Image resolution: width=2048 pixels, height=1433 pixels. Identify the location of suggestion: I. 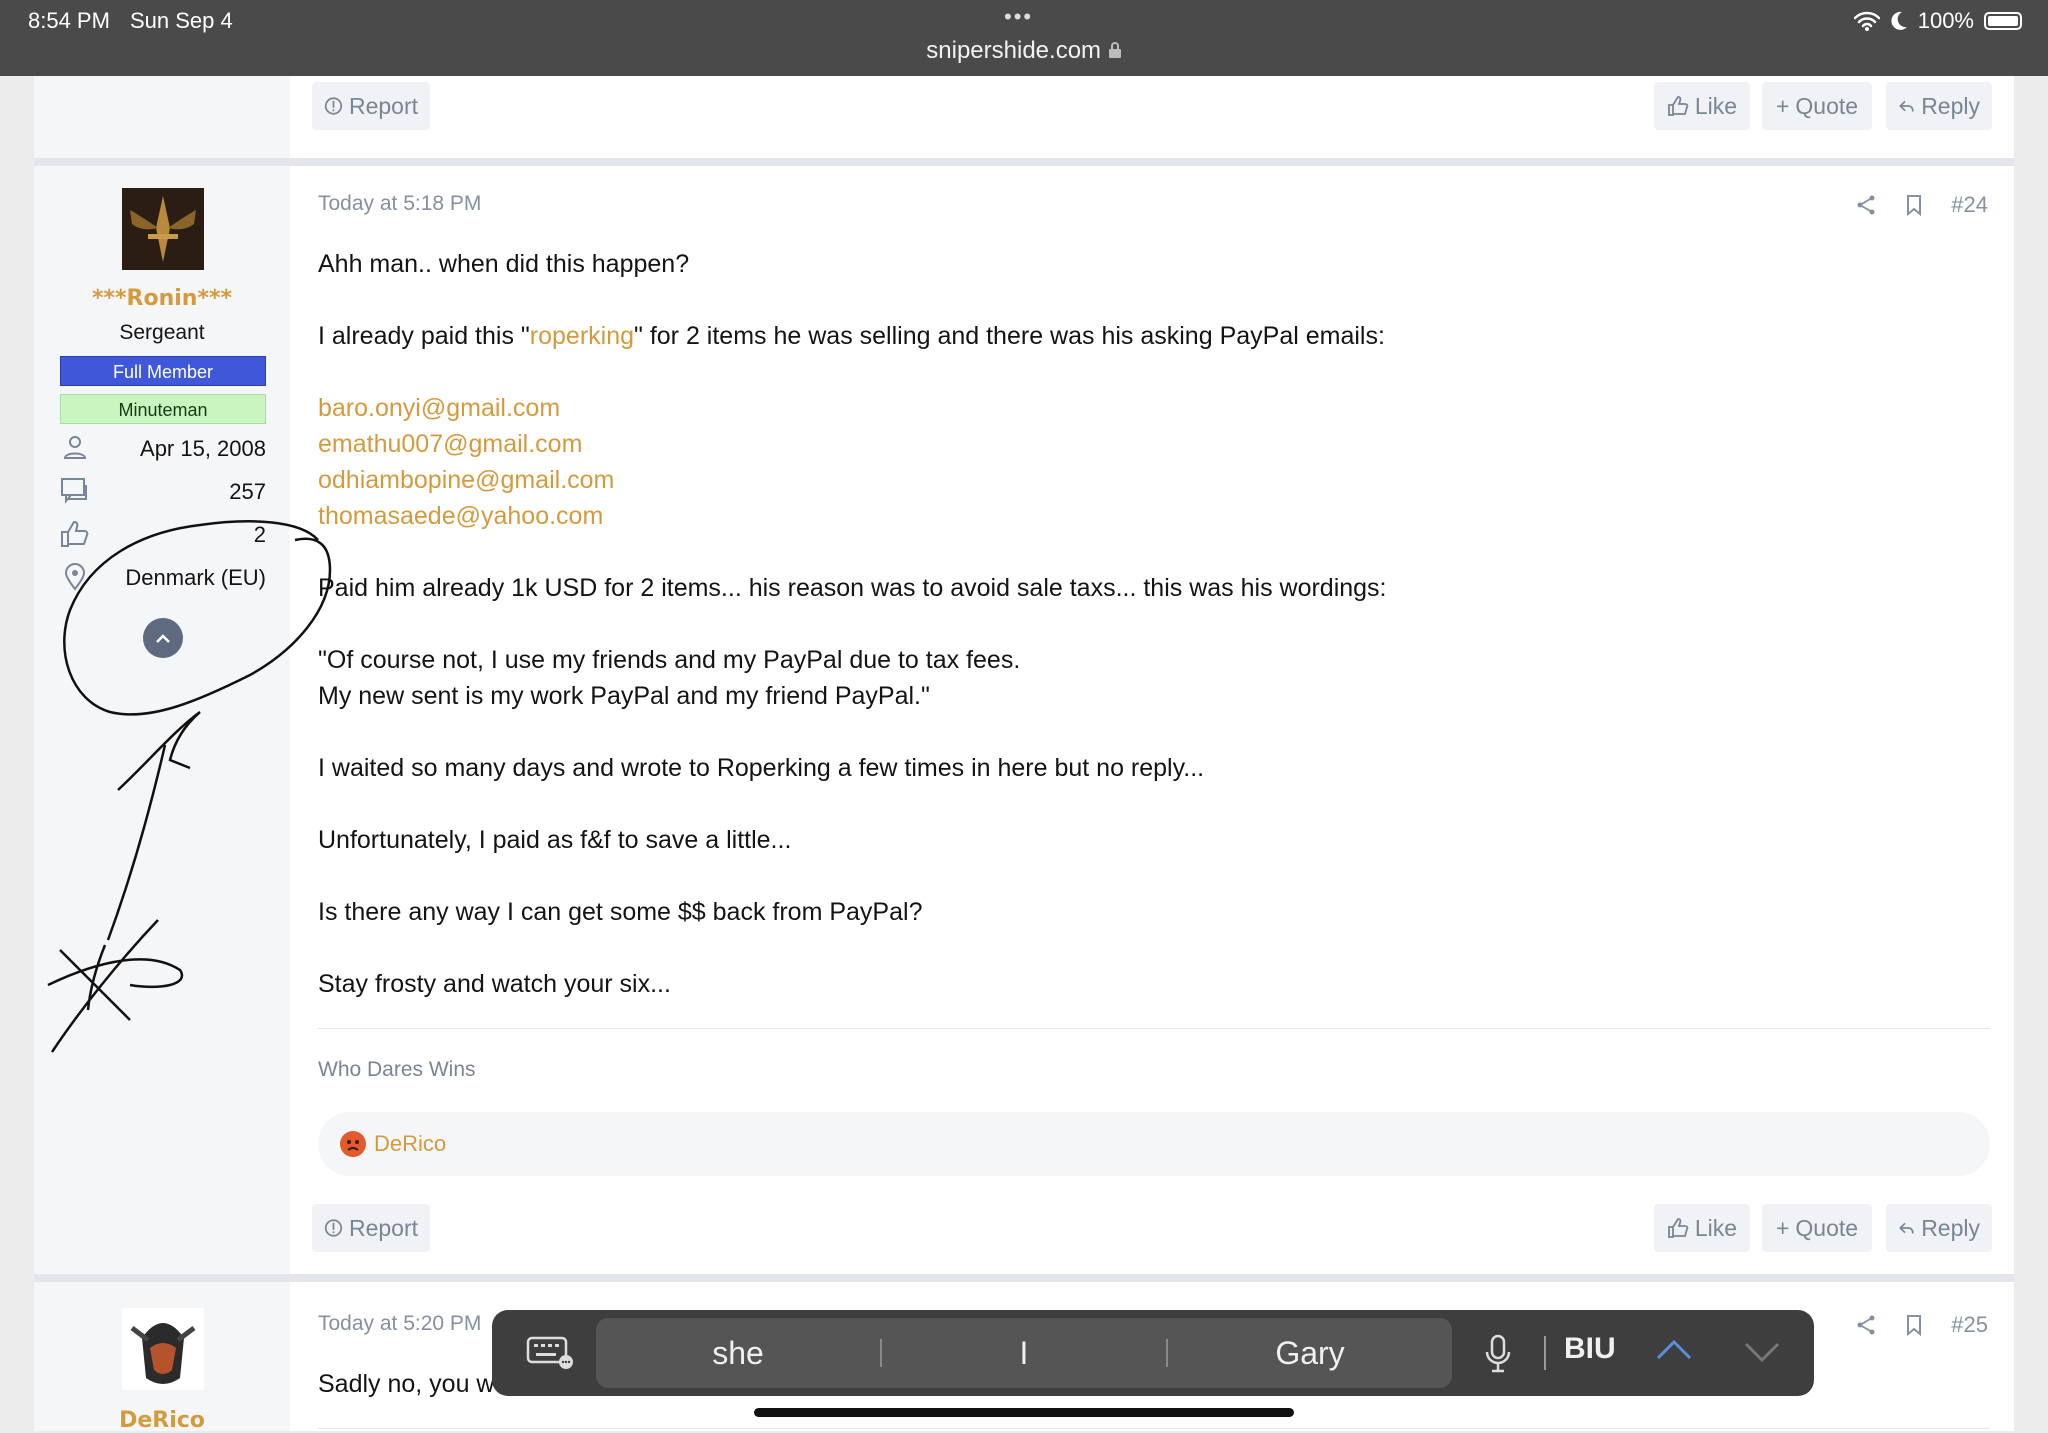
(1024, 1353).